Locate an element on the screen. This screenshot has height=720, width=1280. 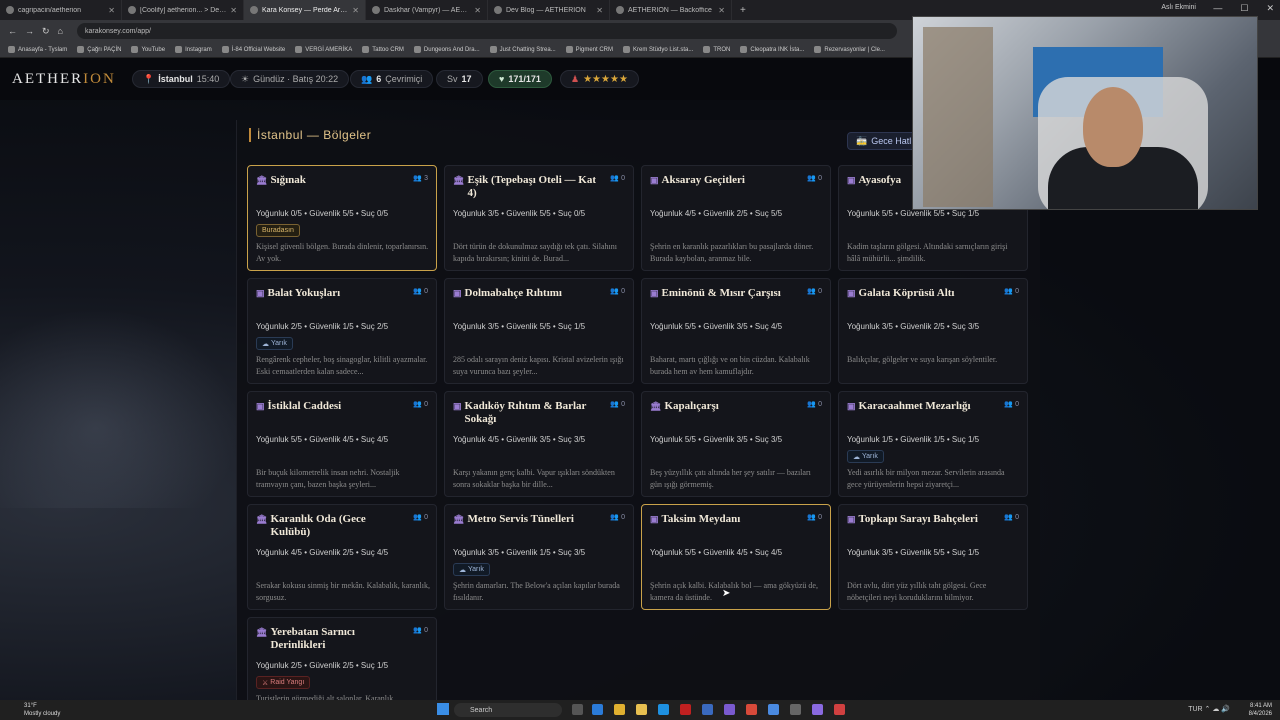
browser-tab: Daskhar (Vampyr) — AETHERION ✕ is located at coordinates (427, 10).